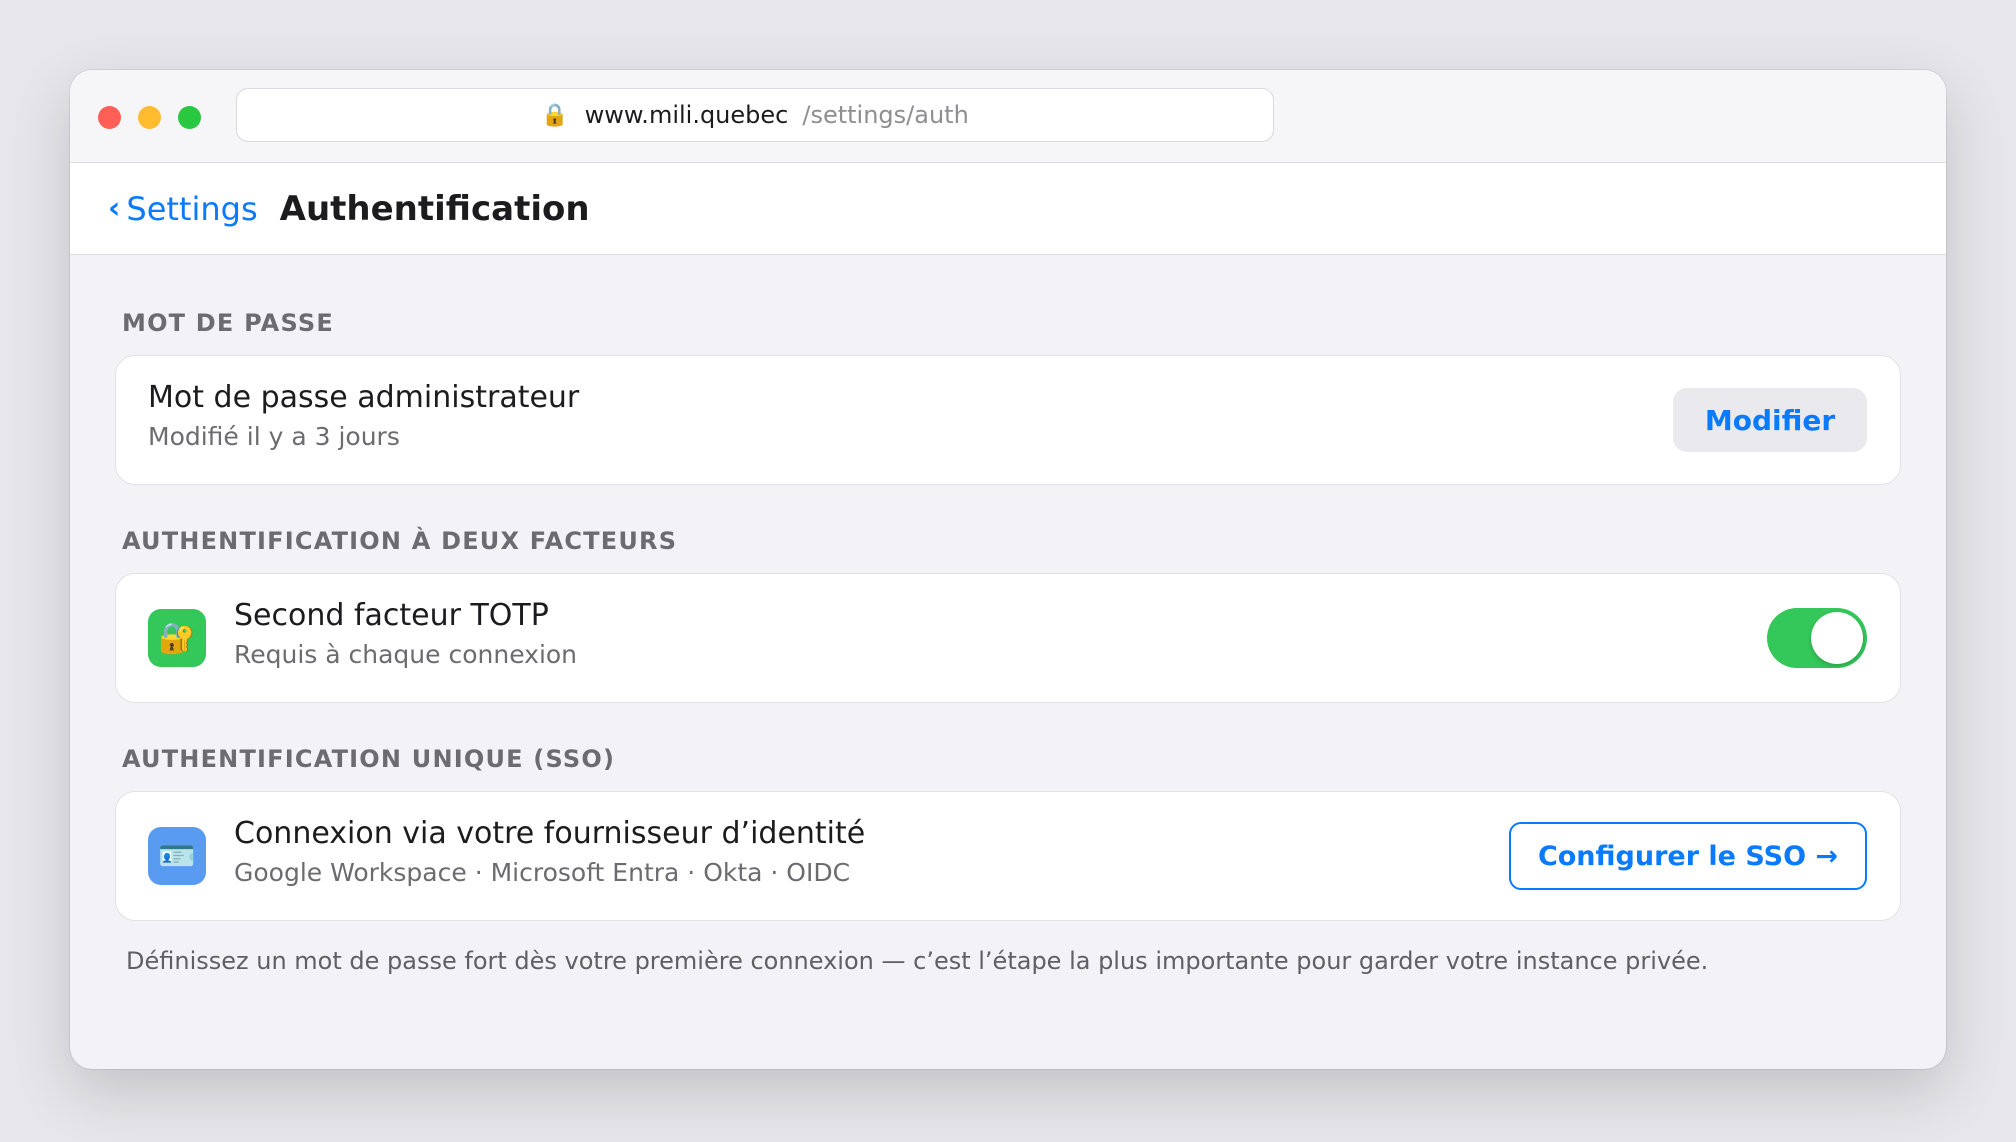 The height and width of the screenshot is (1142, 2016). What do you see at coordinates (192, 208) in the screenshot?
I see `back-button-label: Settings` at bounding box center [192, 208].